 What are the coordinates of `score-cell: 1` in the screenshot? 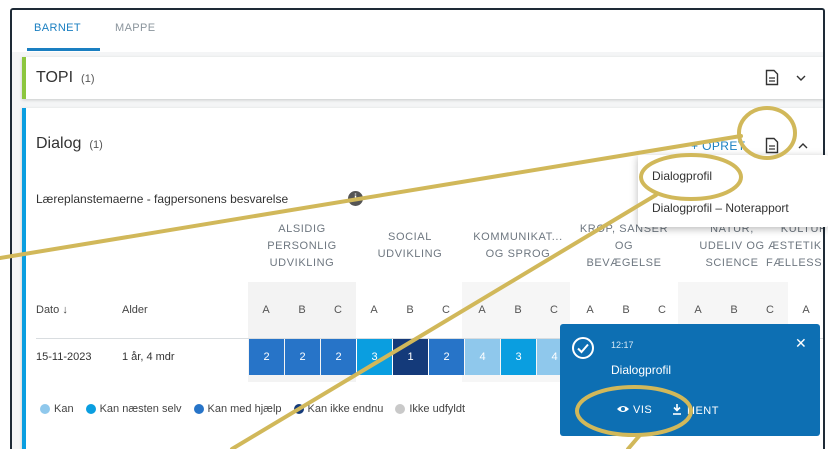 It's located at (410, 357).